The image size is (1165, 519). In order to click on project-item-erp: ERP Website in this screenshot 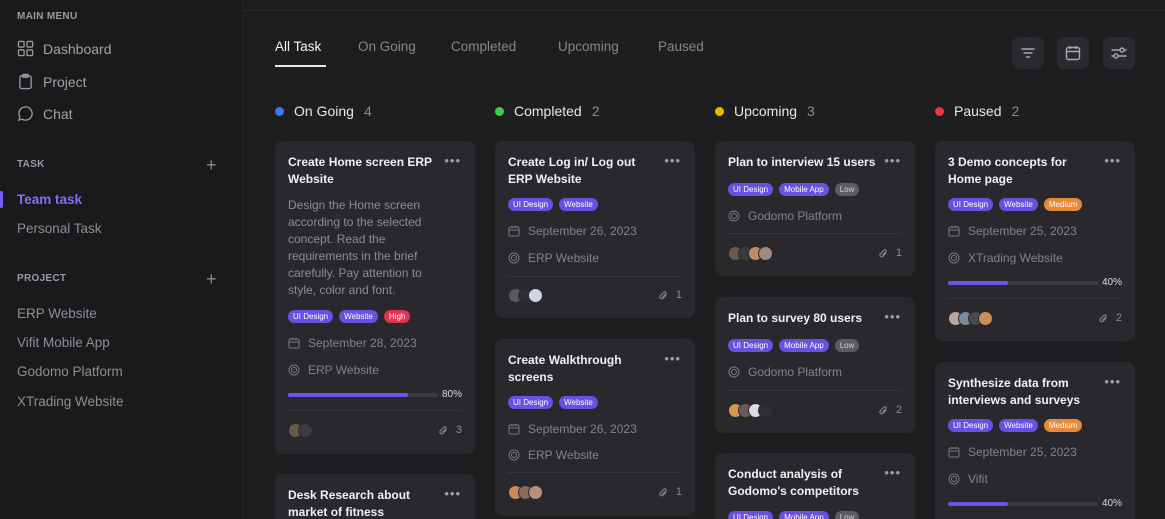, I will do `click(57, 313)`.